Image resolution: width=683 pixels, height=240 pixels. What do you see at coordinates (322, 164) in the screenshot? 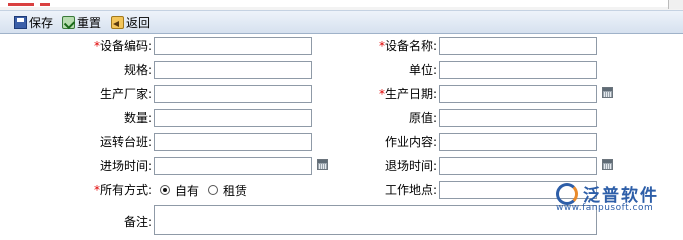
I see `entry-time-calendar-icon` at bounding box center [322, 164].